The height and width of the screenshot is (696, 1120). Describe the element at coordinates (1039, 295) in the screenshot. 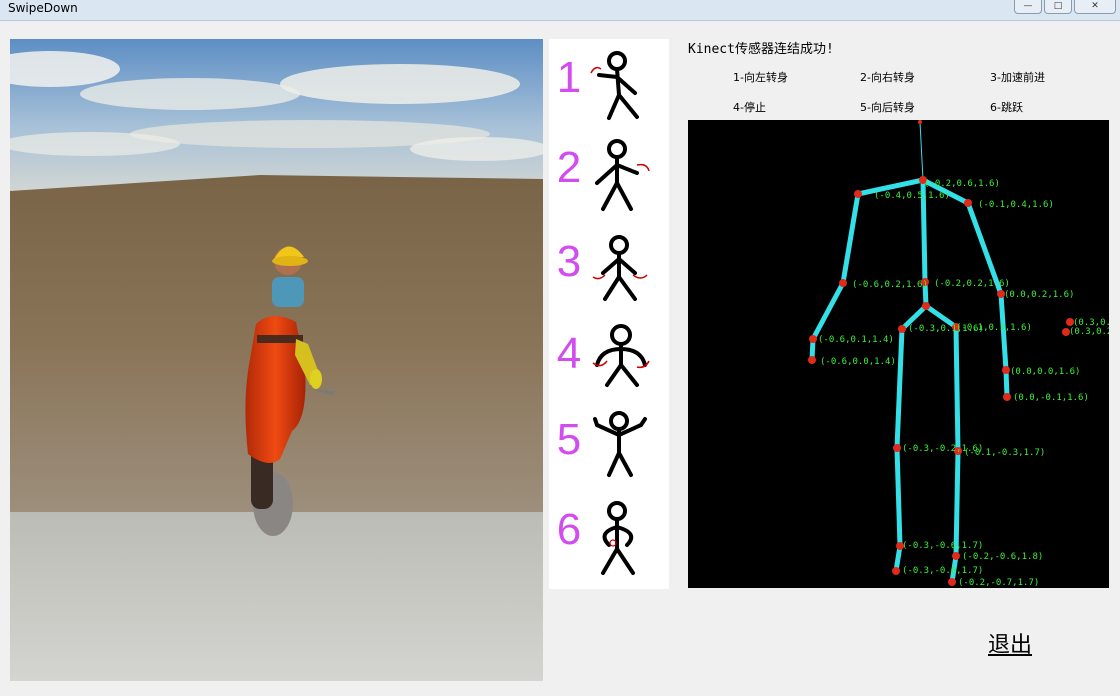

I see `joint-coordinate-label: (0.0,0.2,1.6)` at that location.